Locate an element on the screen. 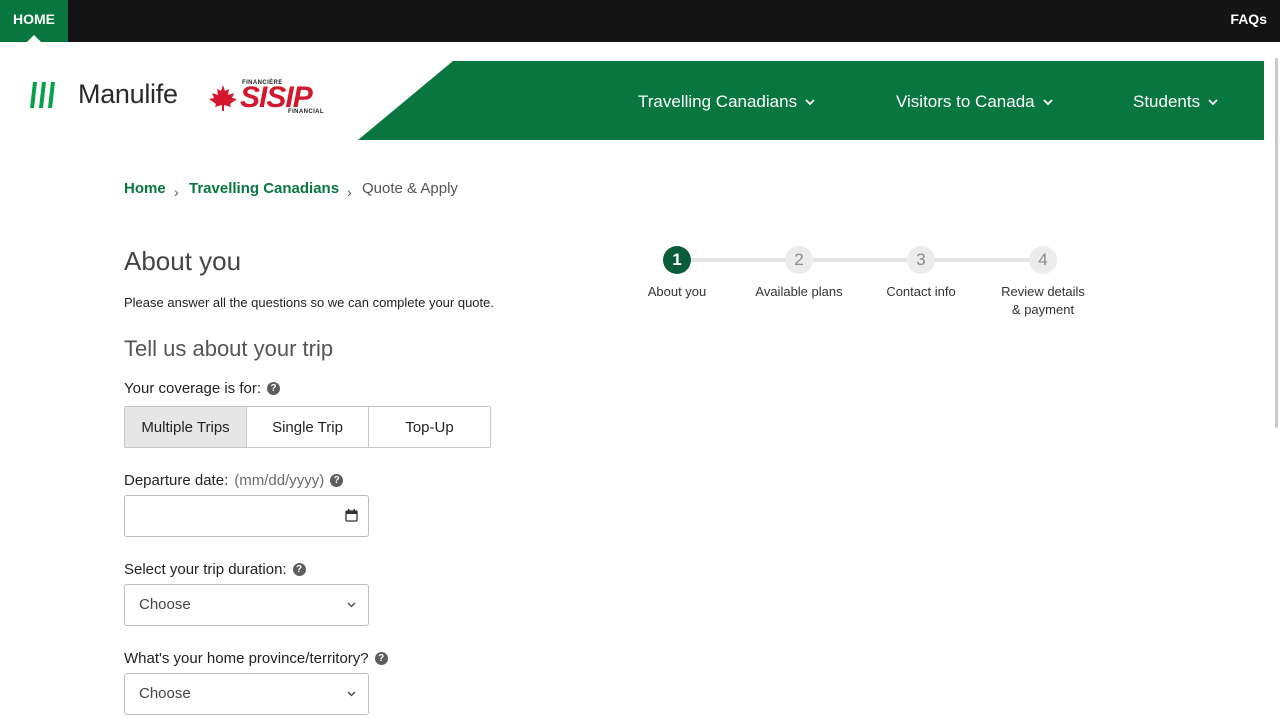  step-2-circle: 2 is located at coordinates (799, 260).